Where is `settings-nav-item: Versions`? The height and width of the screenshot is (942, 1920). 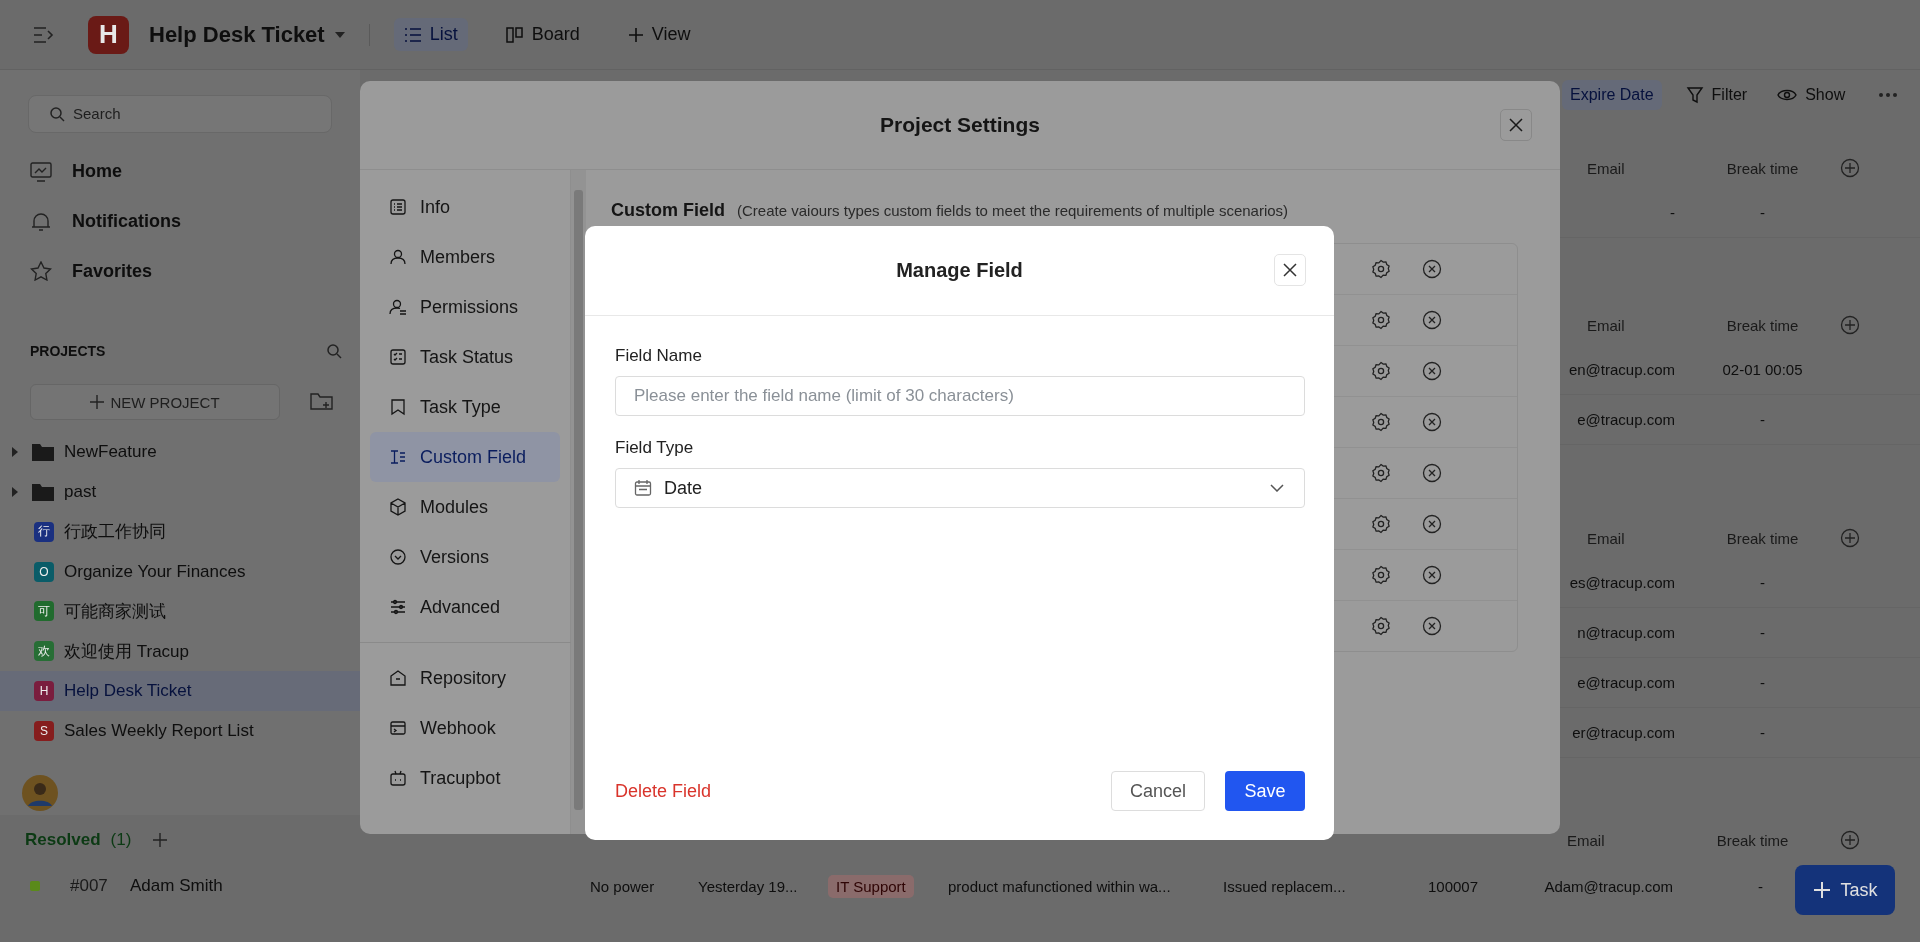
settings-nav-item: Versions is located at coordinates (465, 557).